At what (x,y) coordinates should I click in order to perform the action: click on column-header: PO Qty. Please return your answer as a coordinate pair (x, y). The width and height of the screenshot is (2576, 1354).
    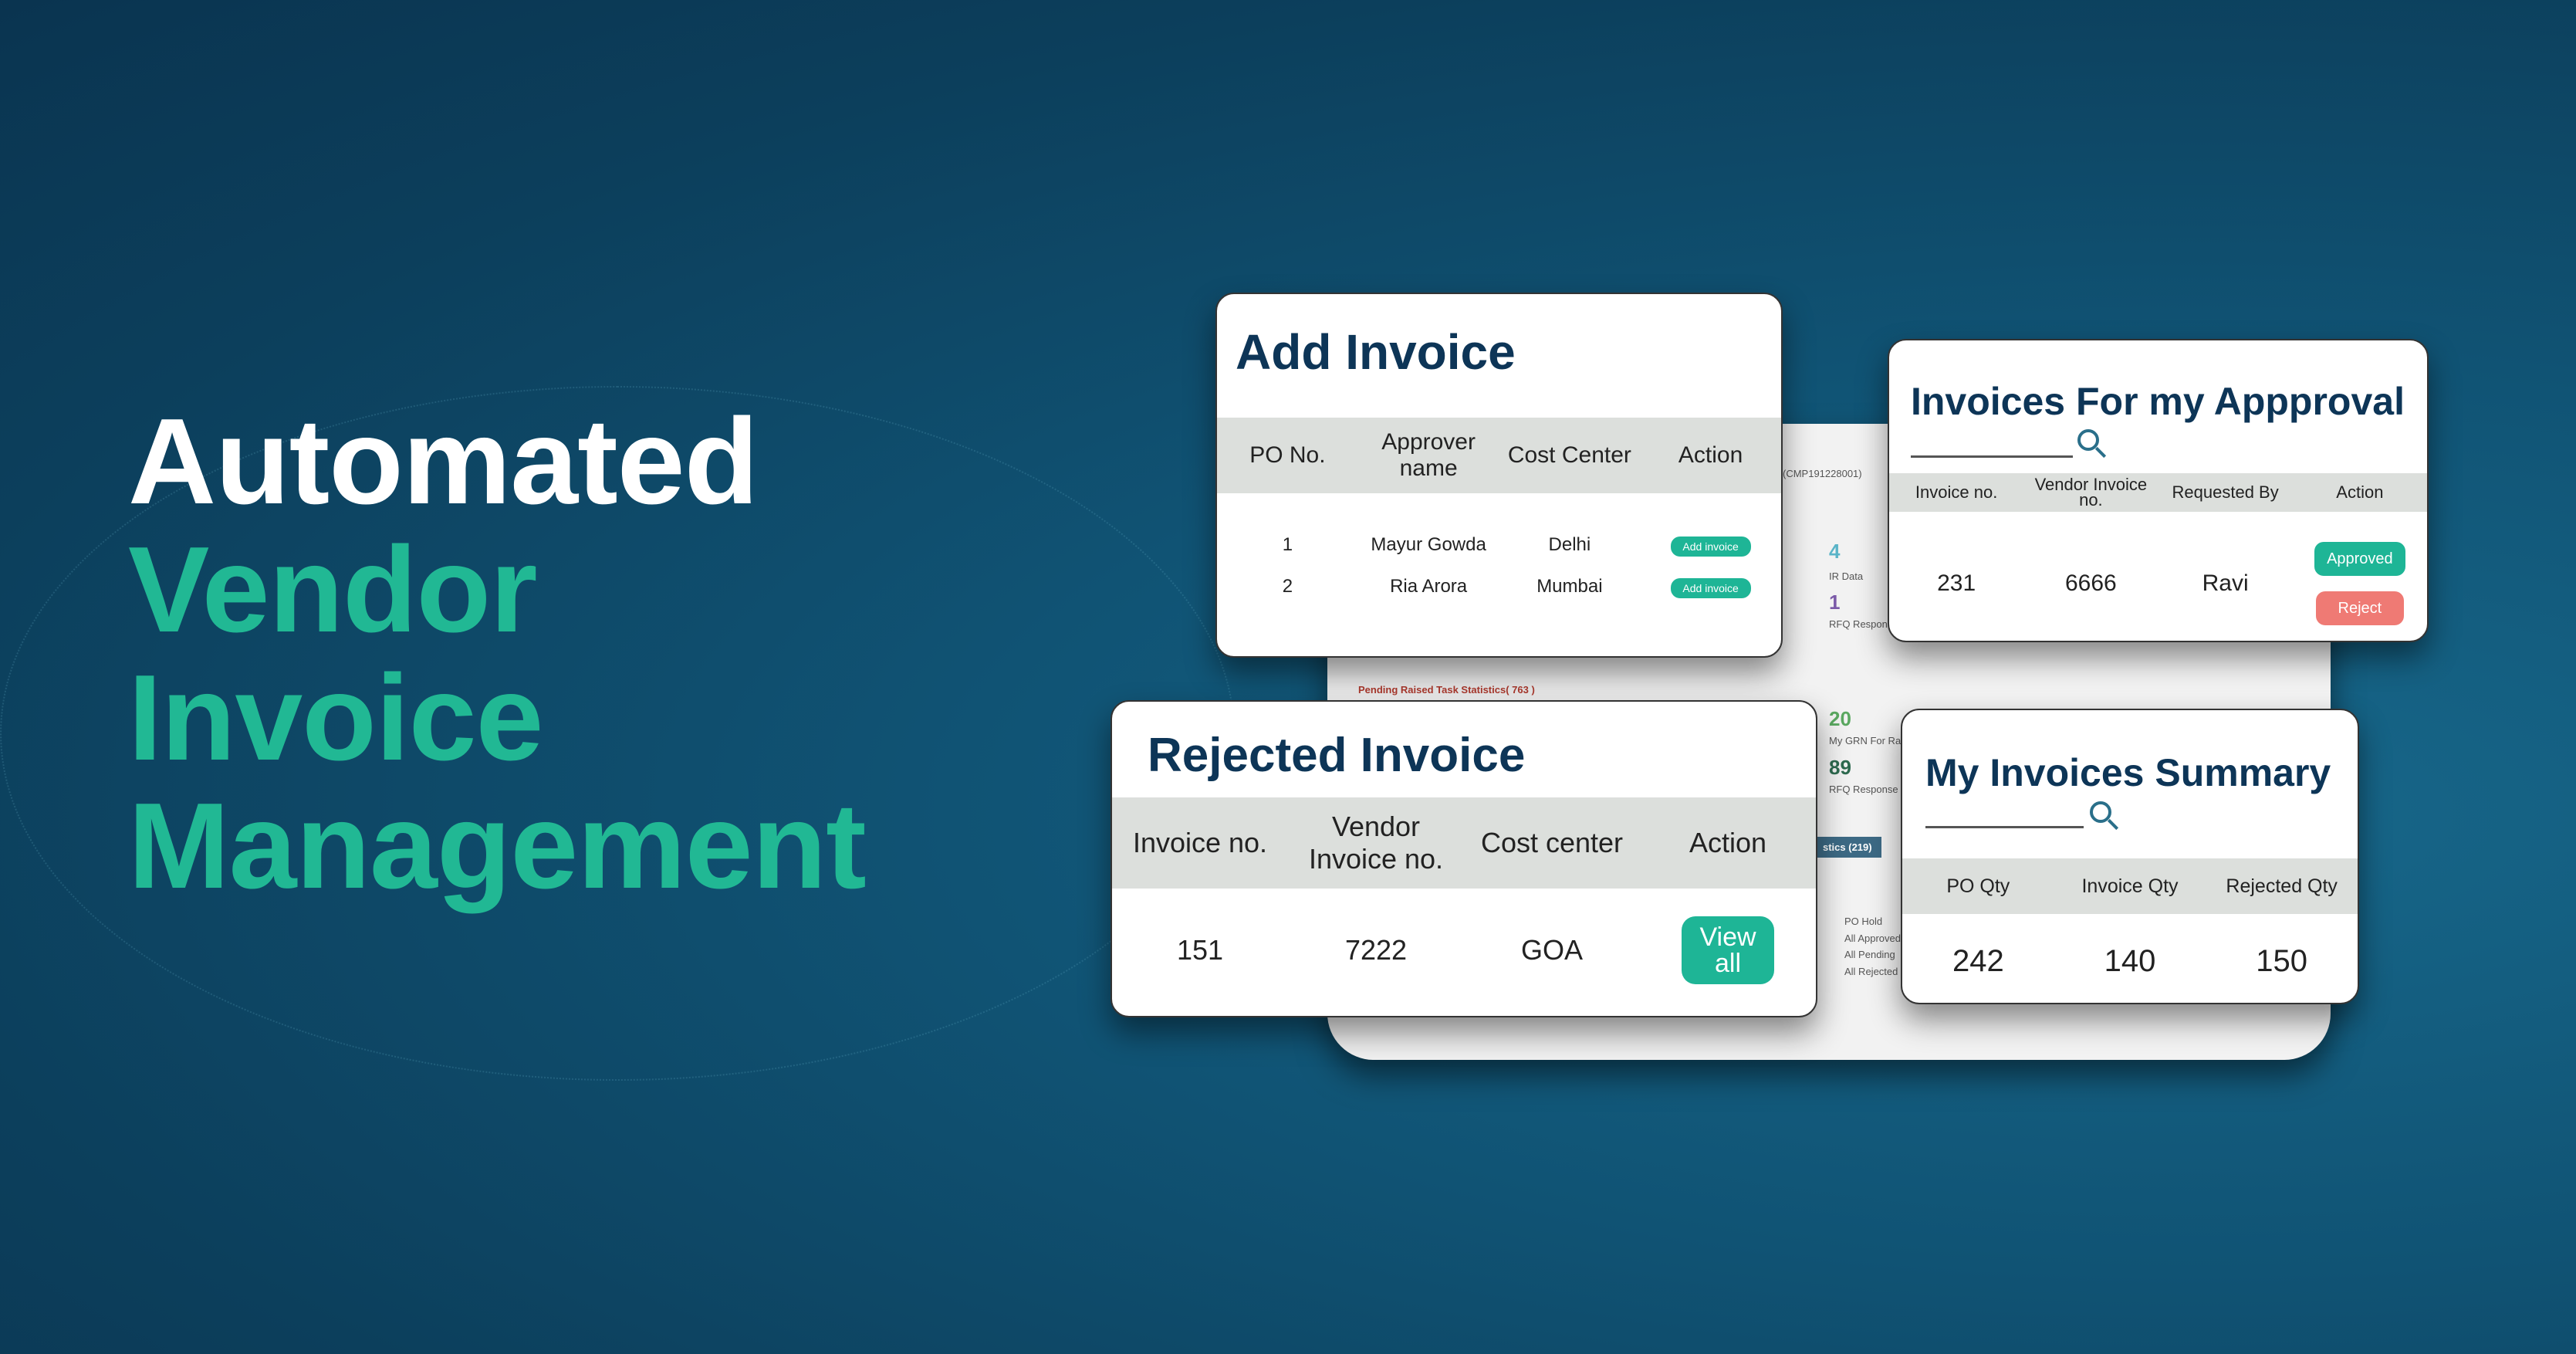
    Looking at the image, I should click on (1978, 886).